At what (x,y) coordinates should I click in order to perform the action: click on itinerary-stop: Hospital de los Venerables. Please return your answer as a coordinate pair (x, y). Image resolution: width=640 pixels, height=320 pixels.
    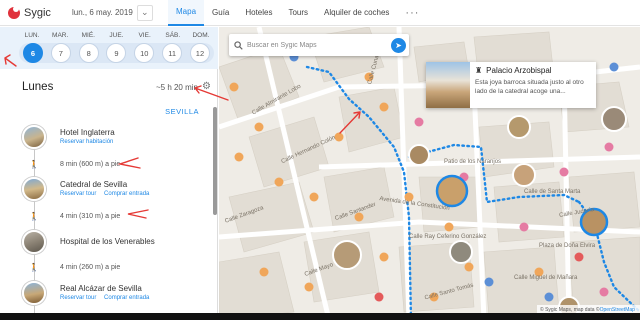
    Looking at the image, I should click on (117, 244).